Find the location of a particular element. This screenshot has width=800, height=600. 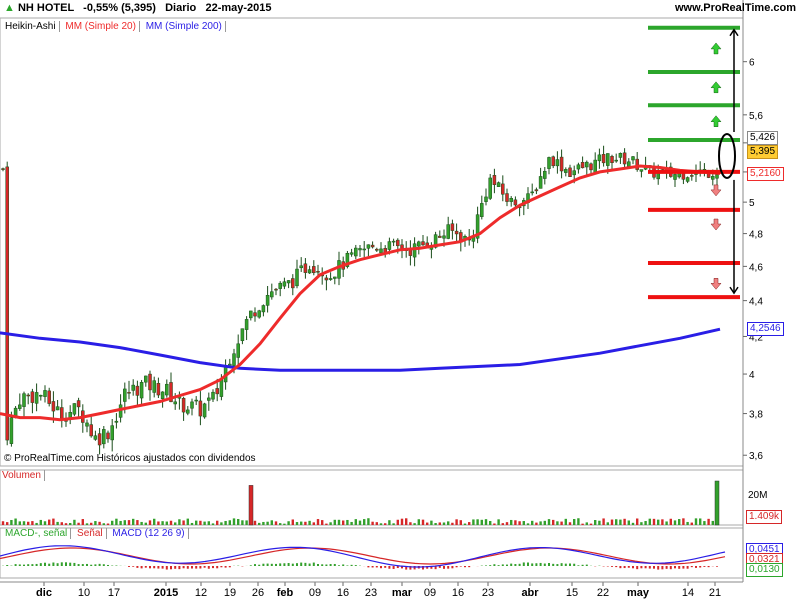

macd-legend-hist: MACD-, señal is located at coordinates (37, 533).